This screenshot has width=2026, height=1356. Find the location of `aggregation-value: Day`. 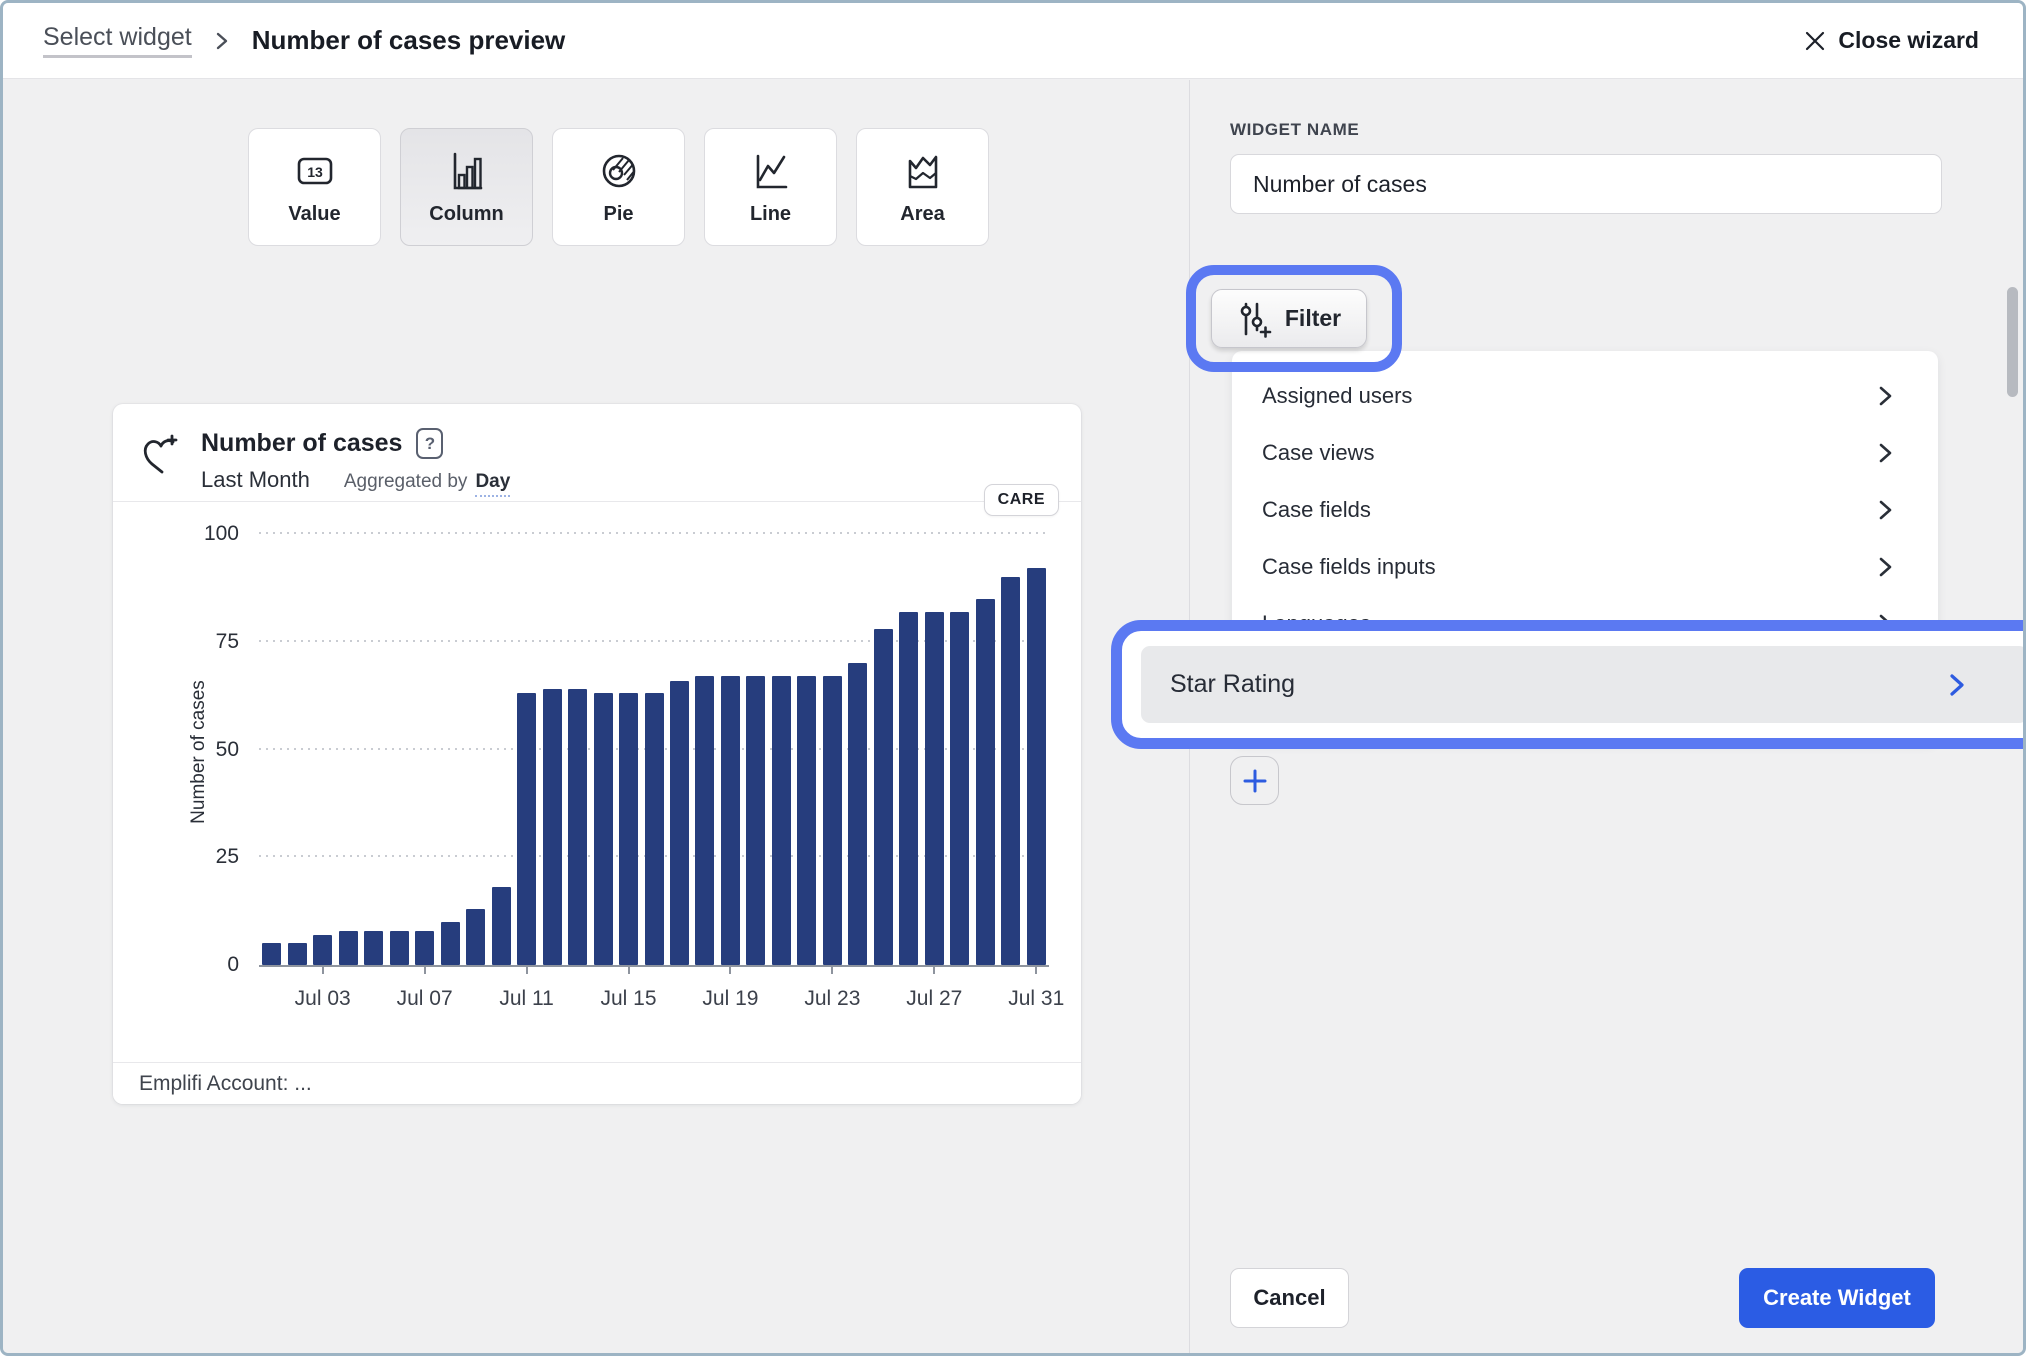

aggregation-value: Day is located at coordinates (493, 484).